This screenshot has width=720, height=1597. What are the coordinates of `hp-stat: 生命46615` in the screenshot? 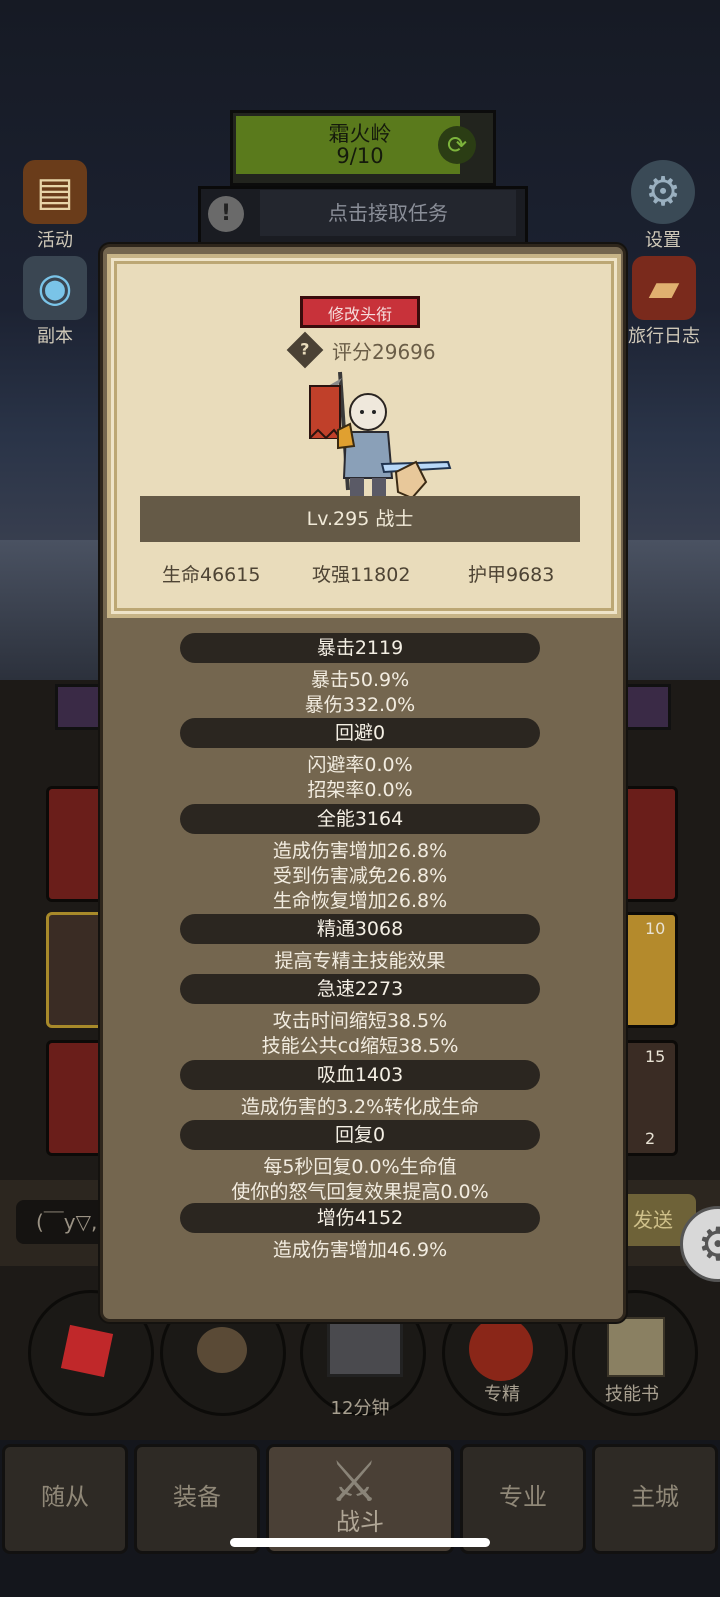 It's located at (211, 575).